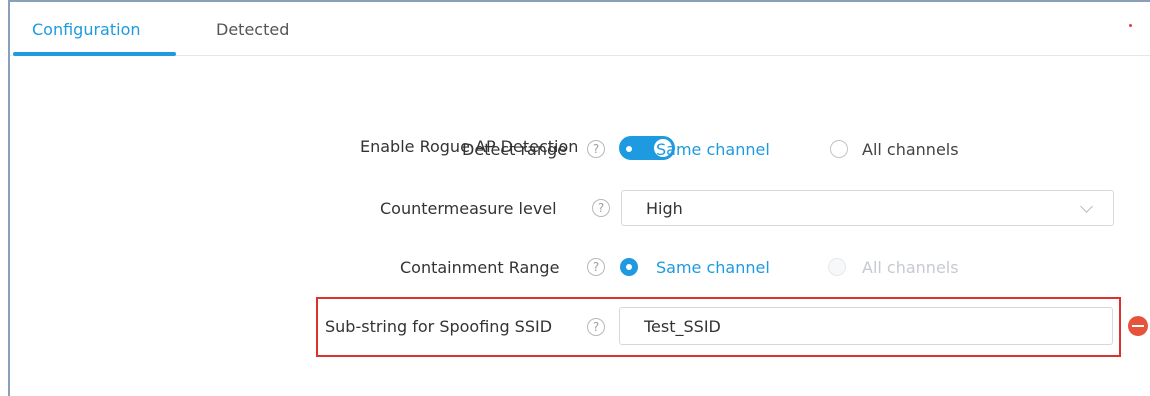 The width and height of the screenshot is (1150, 396). I want to click on detect-range-label: Detect range, so click(514, 149).